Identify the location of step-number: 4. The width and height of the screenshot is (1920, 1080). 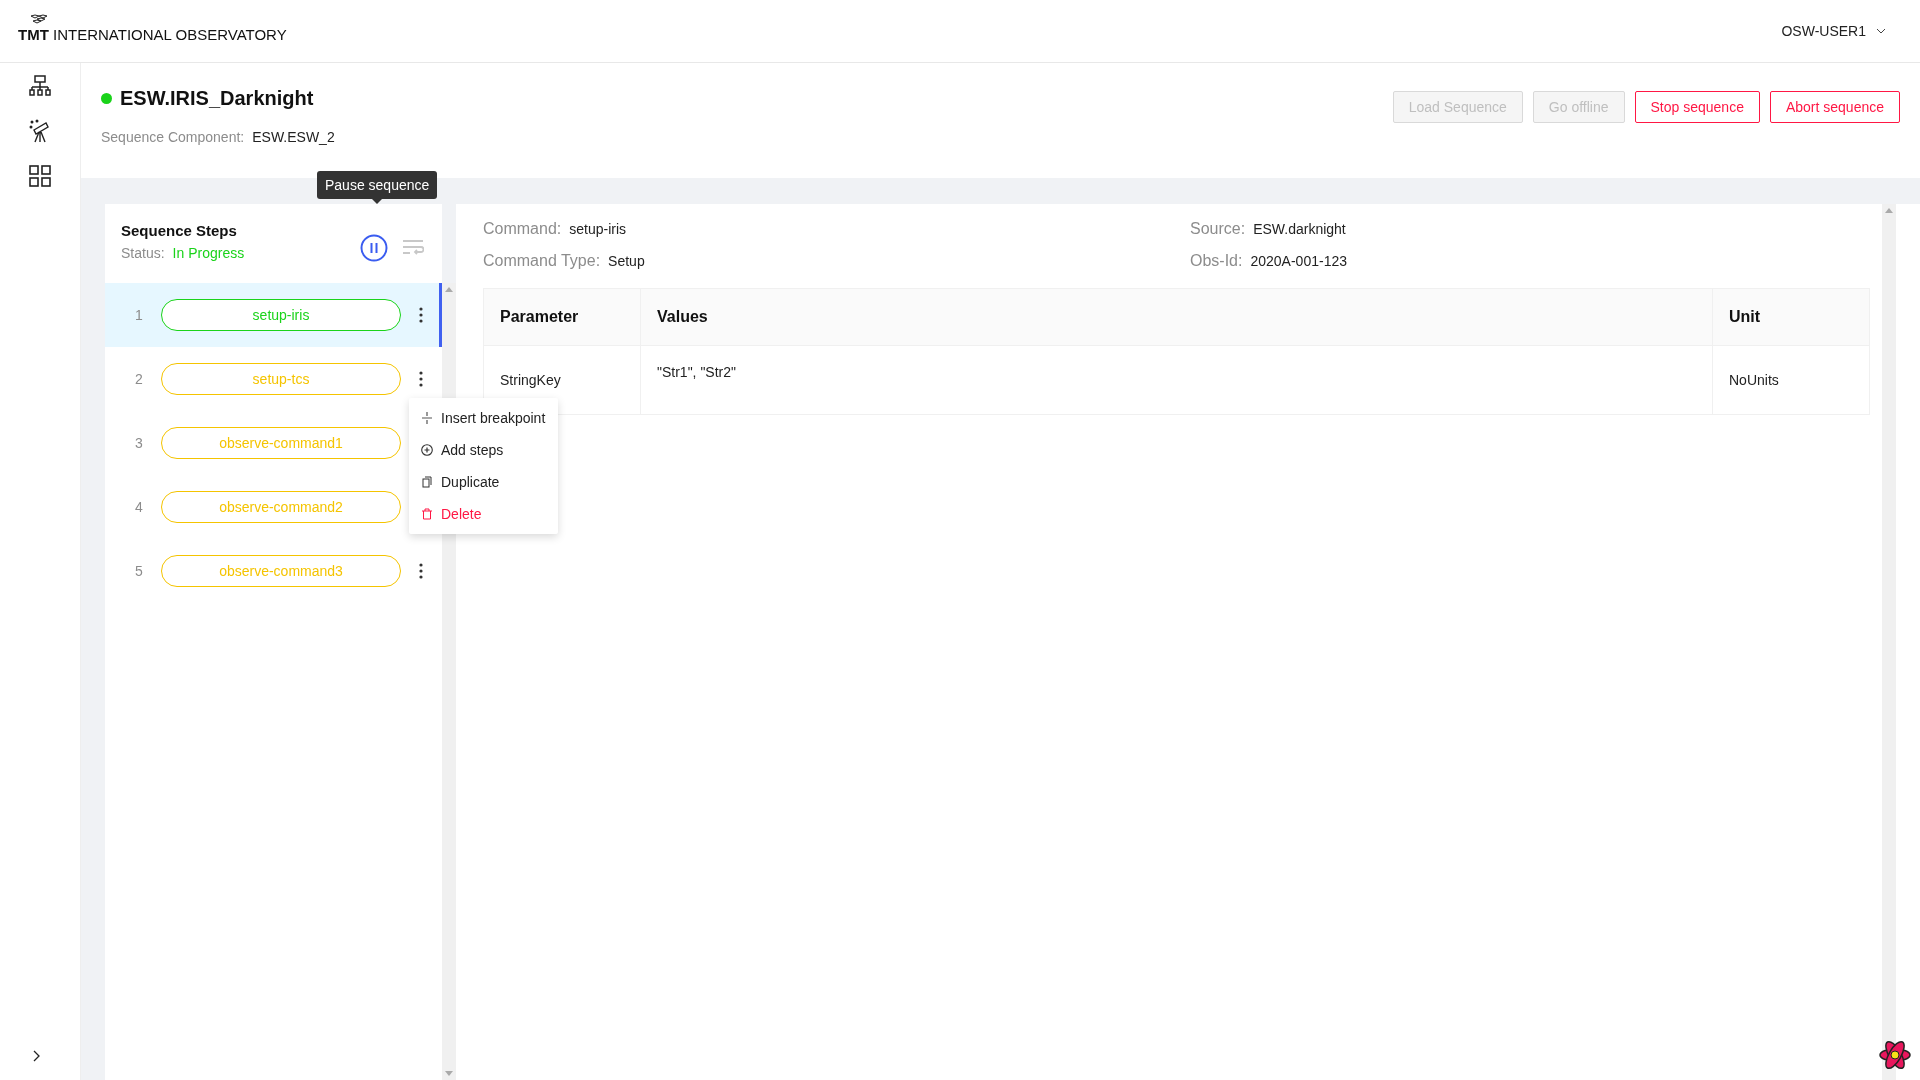
(139, 507).